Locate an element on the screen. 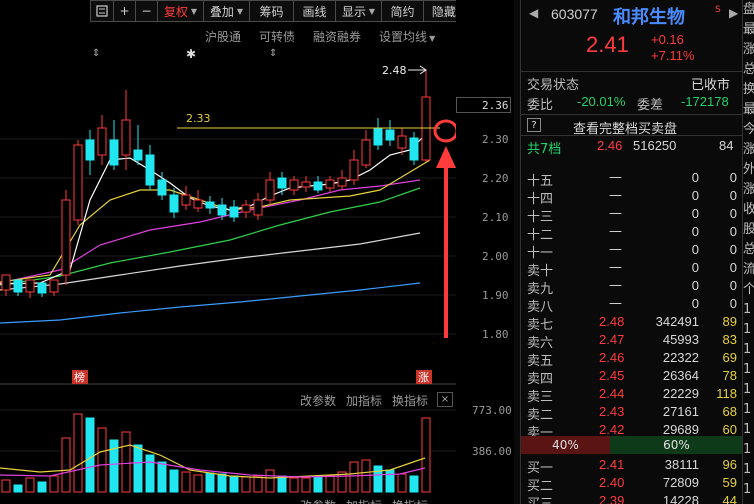 This screenshot has height=504, width=754. ask-level-row: 卖二 2.43 27161 68 is located at coordinates (632, 413).